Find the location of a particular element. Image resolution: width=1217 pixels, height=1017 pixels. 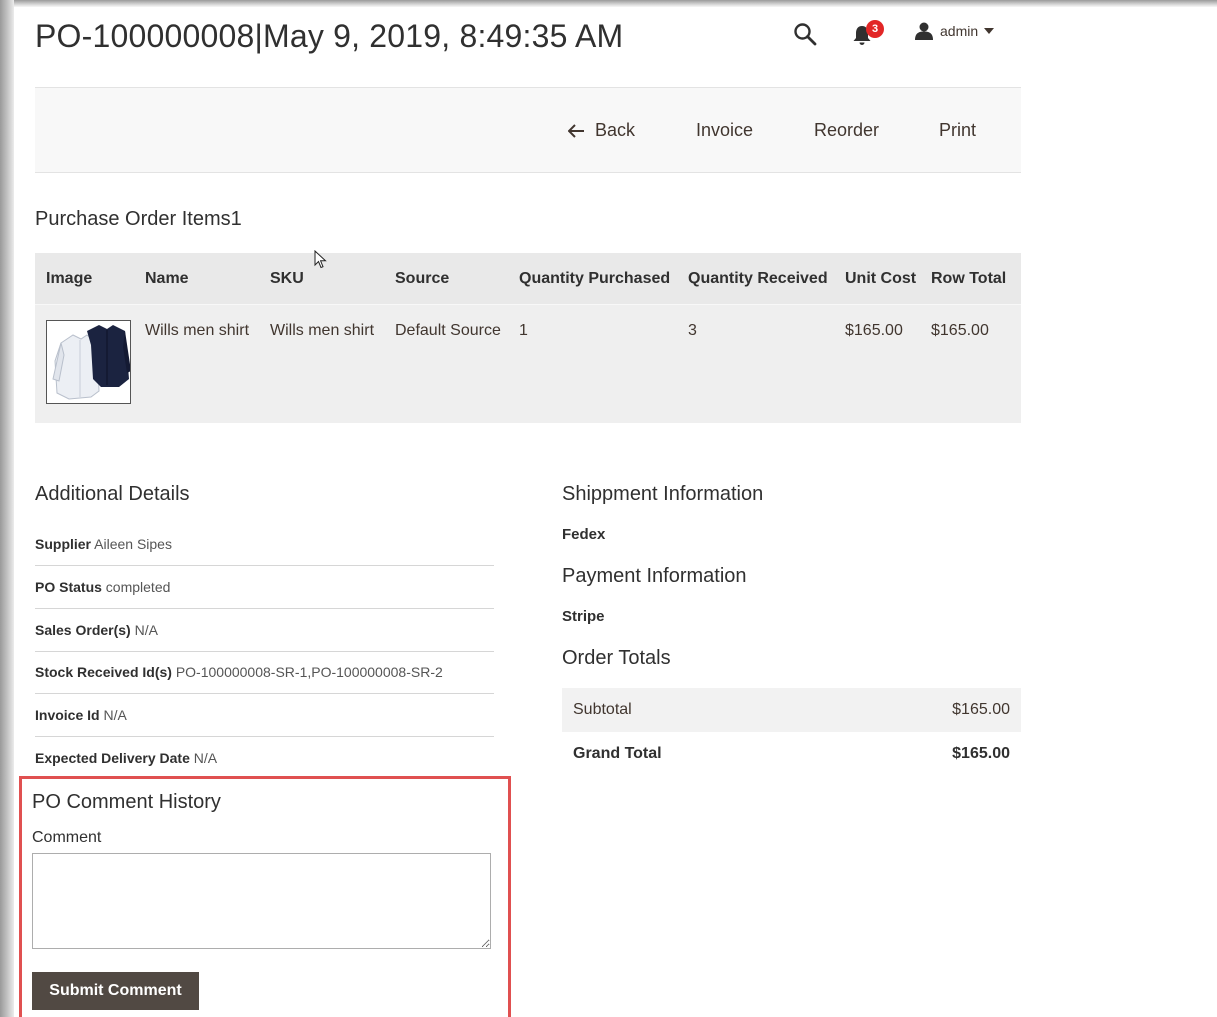

detail-row-invoice-id: Invoice Id N/A is located at coordinates (264, 715).